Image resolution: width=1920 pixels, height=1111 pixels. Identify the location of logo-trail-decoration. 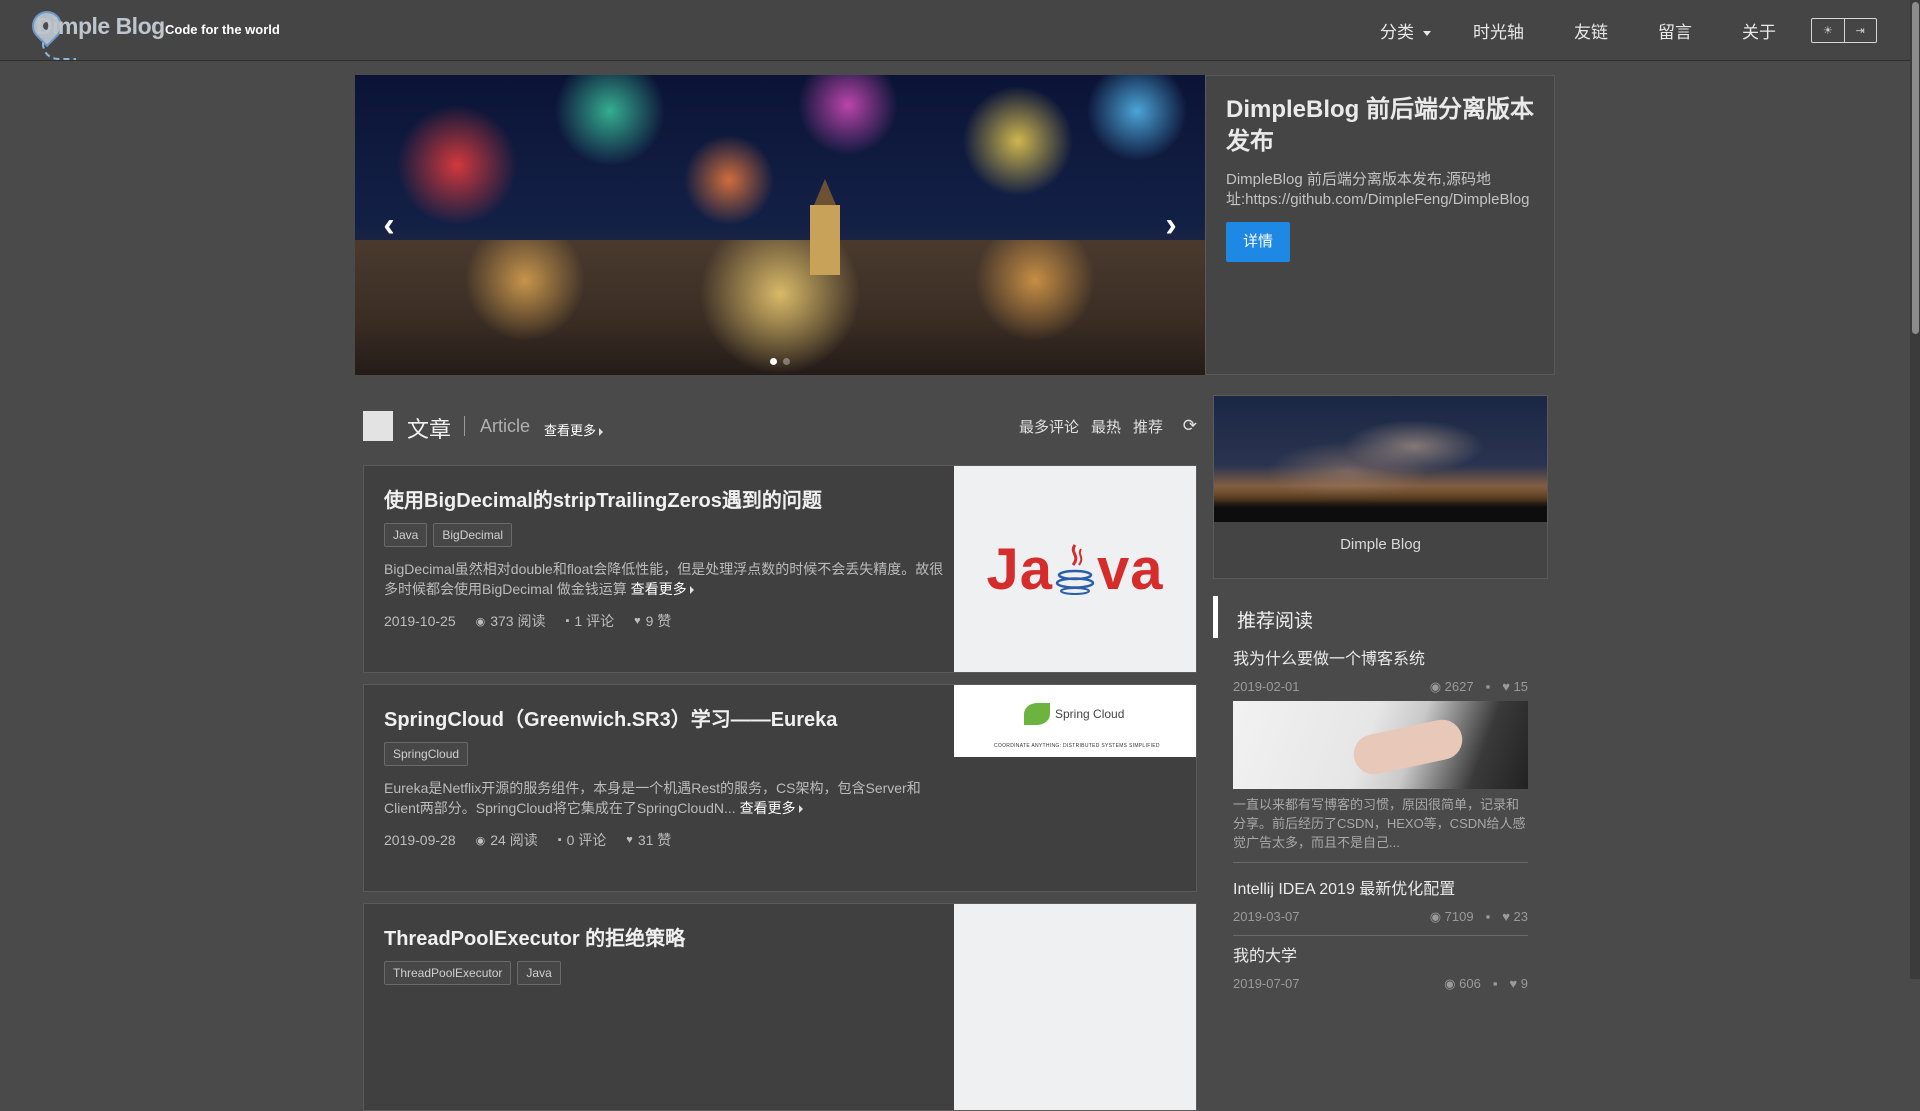
(59, 49).